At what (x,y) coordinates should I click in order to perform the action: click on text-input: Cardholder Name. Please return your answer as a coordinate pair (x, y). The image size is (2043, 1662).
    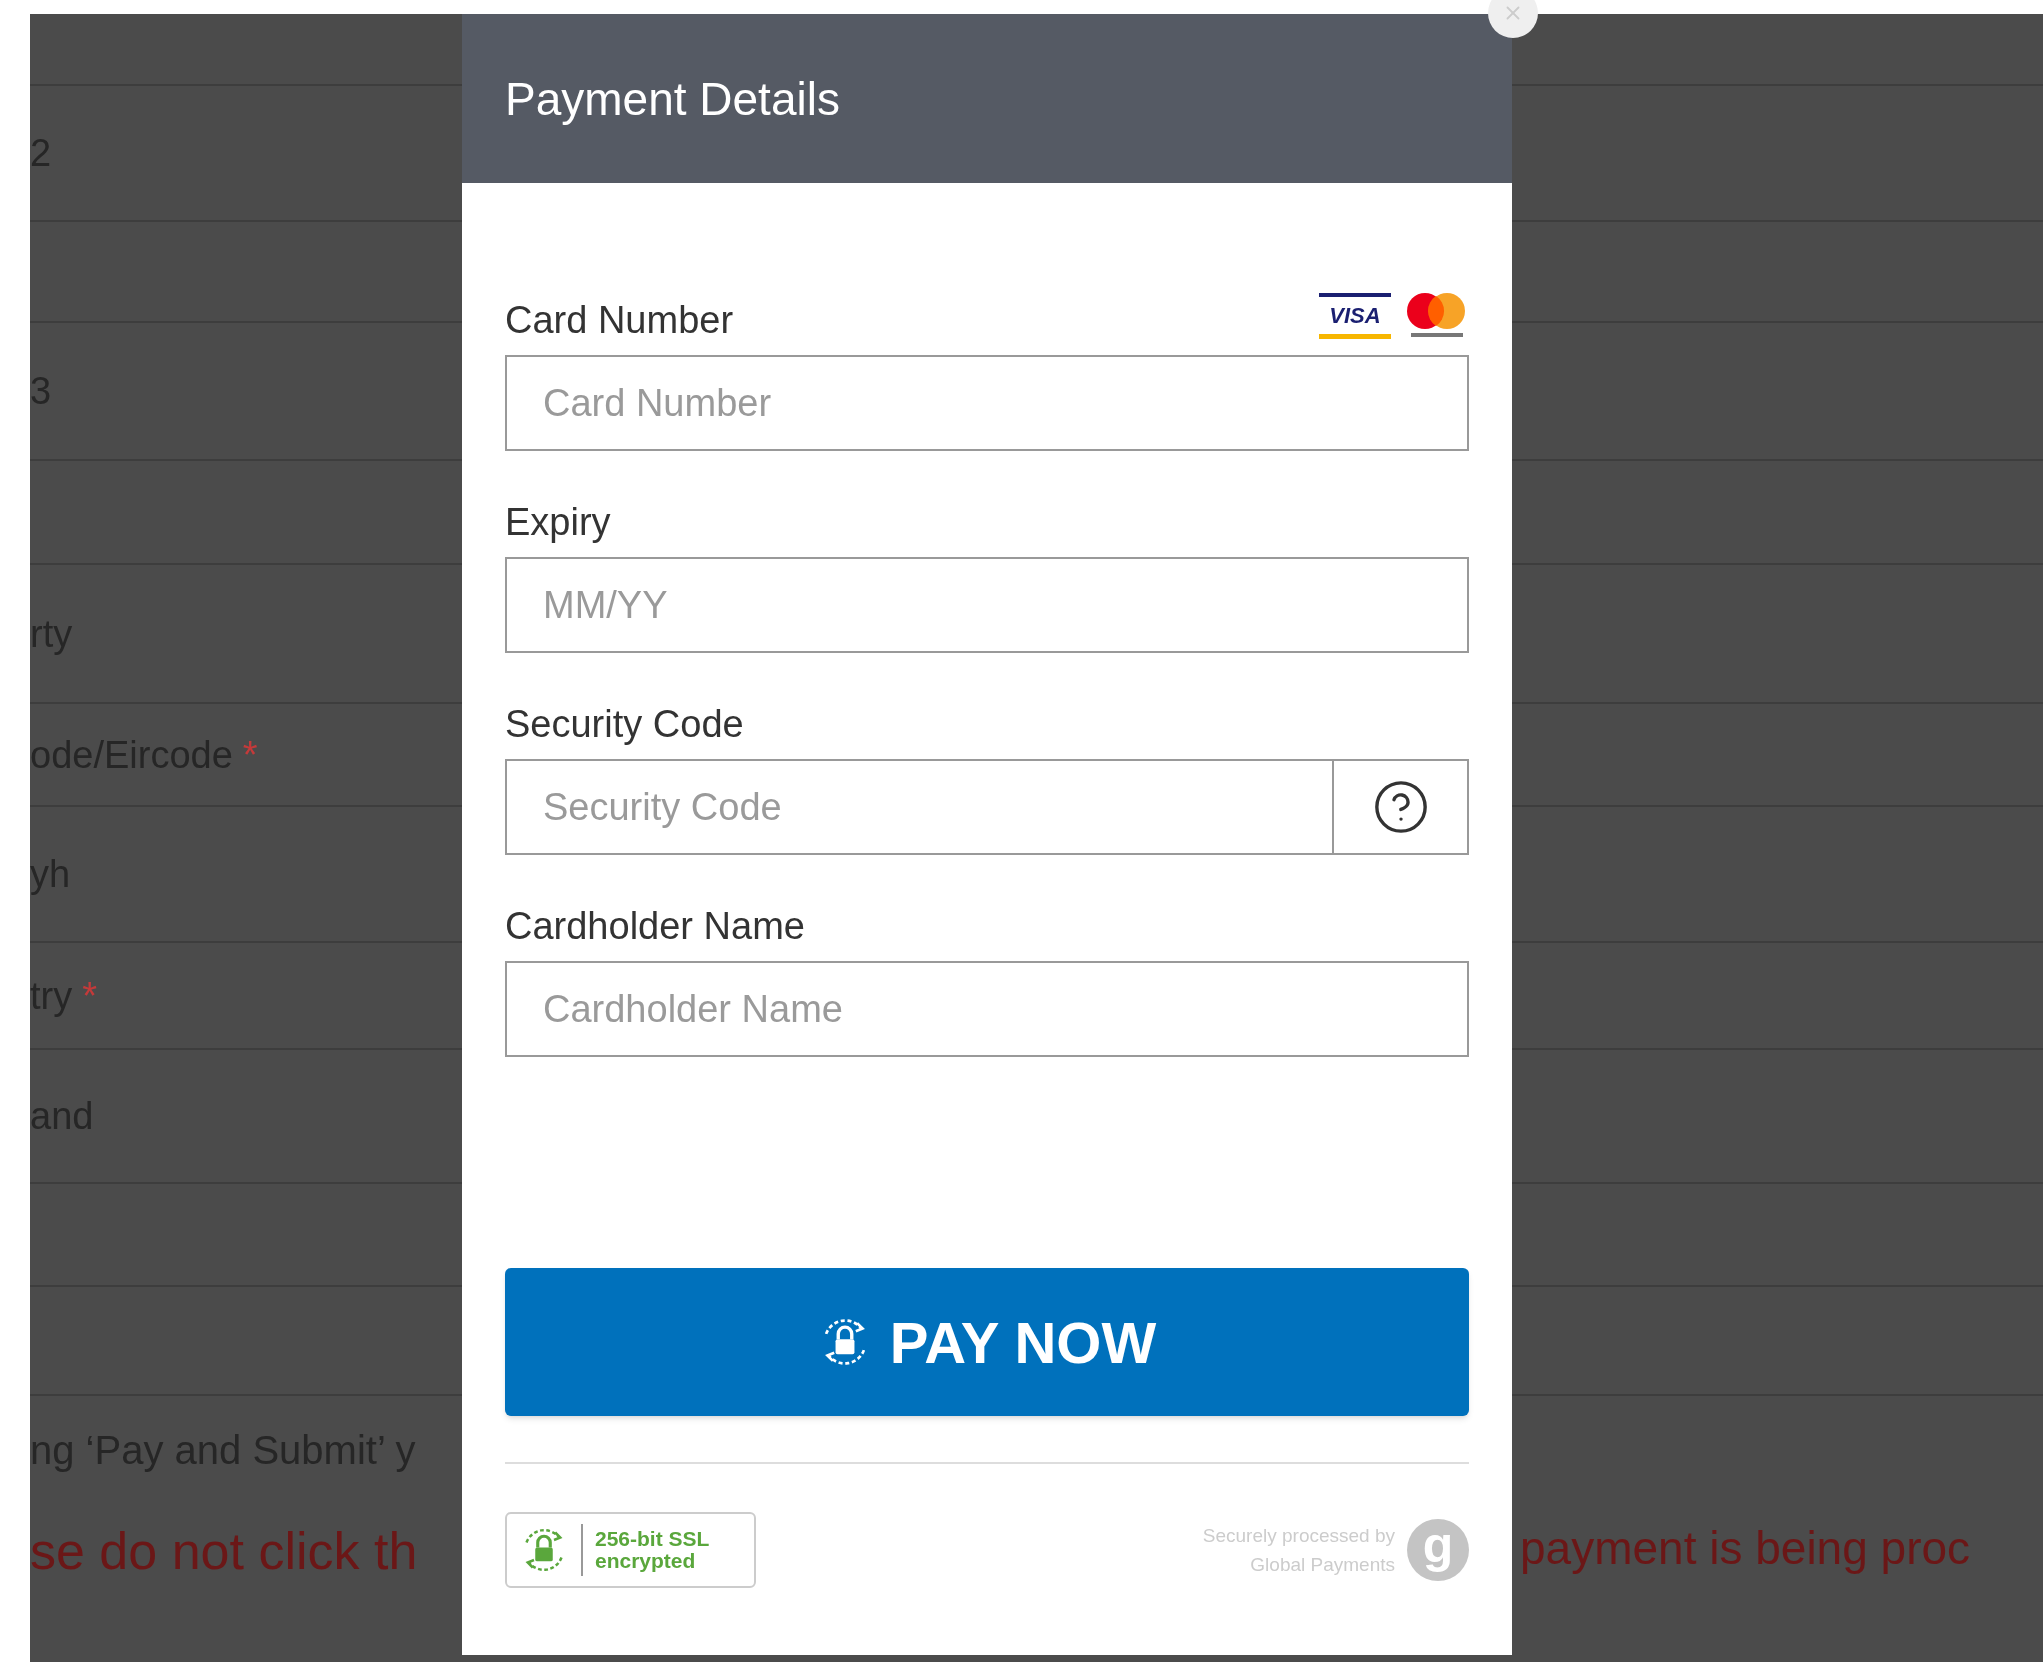
    Looking at the image, I should click on (987, 1009).